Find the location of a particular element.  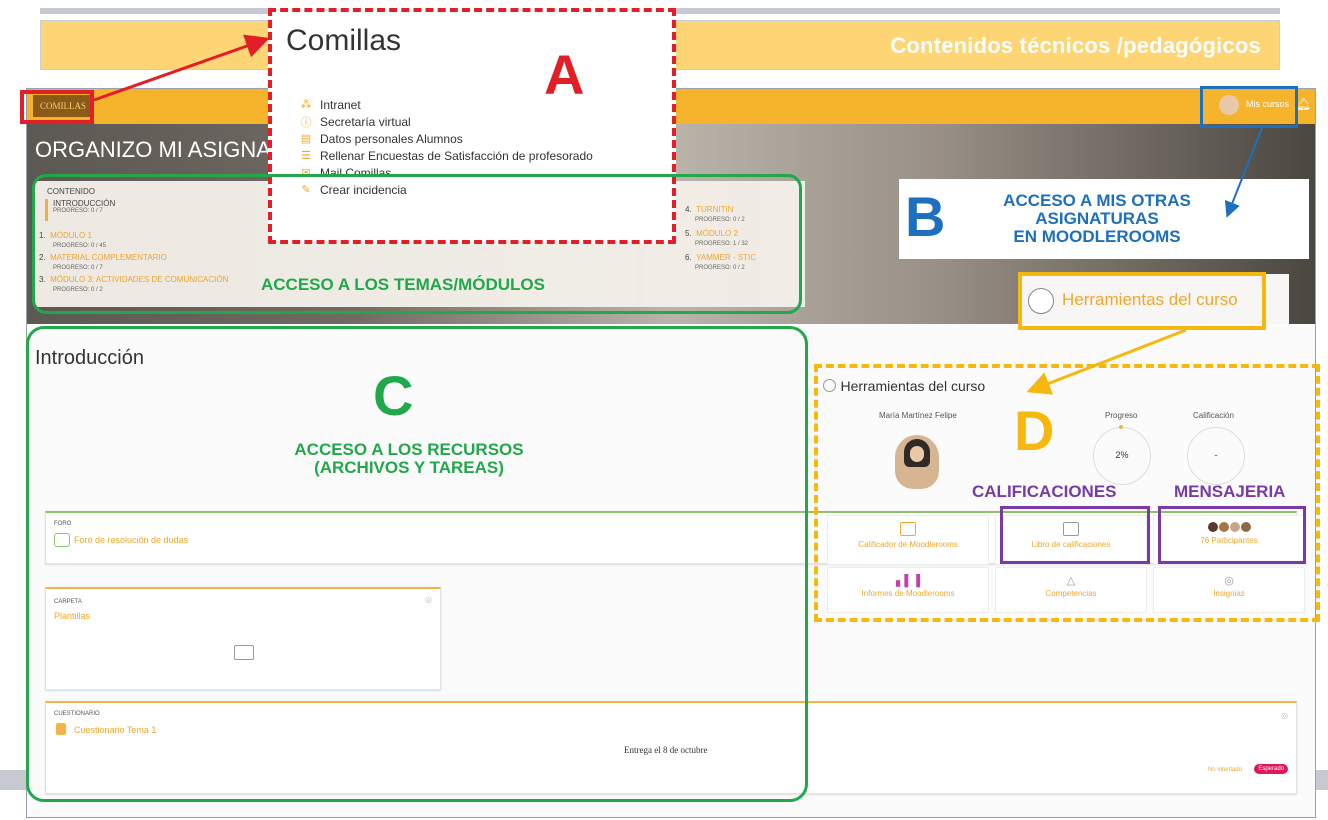

arrow-a is located at coordinates (181, 68).